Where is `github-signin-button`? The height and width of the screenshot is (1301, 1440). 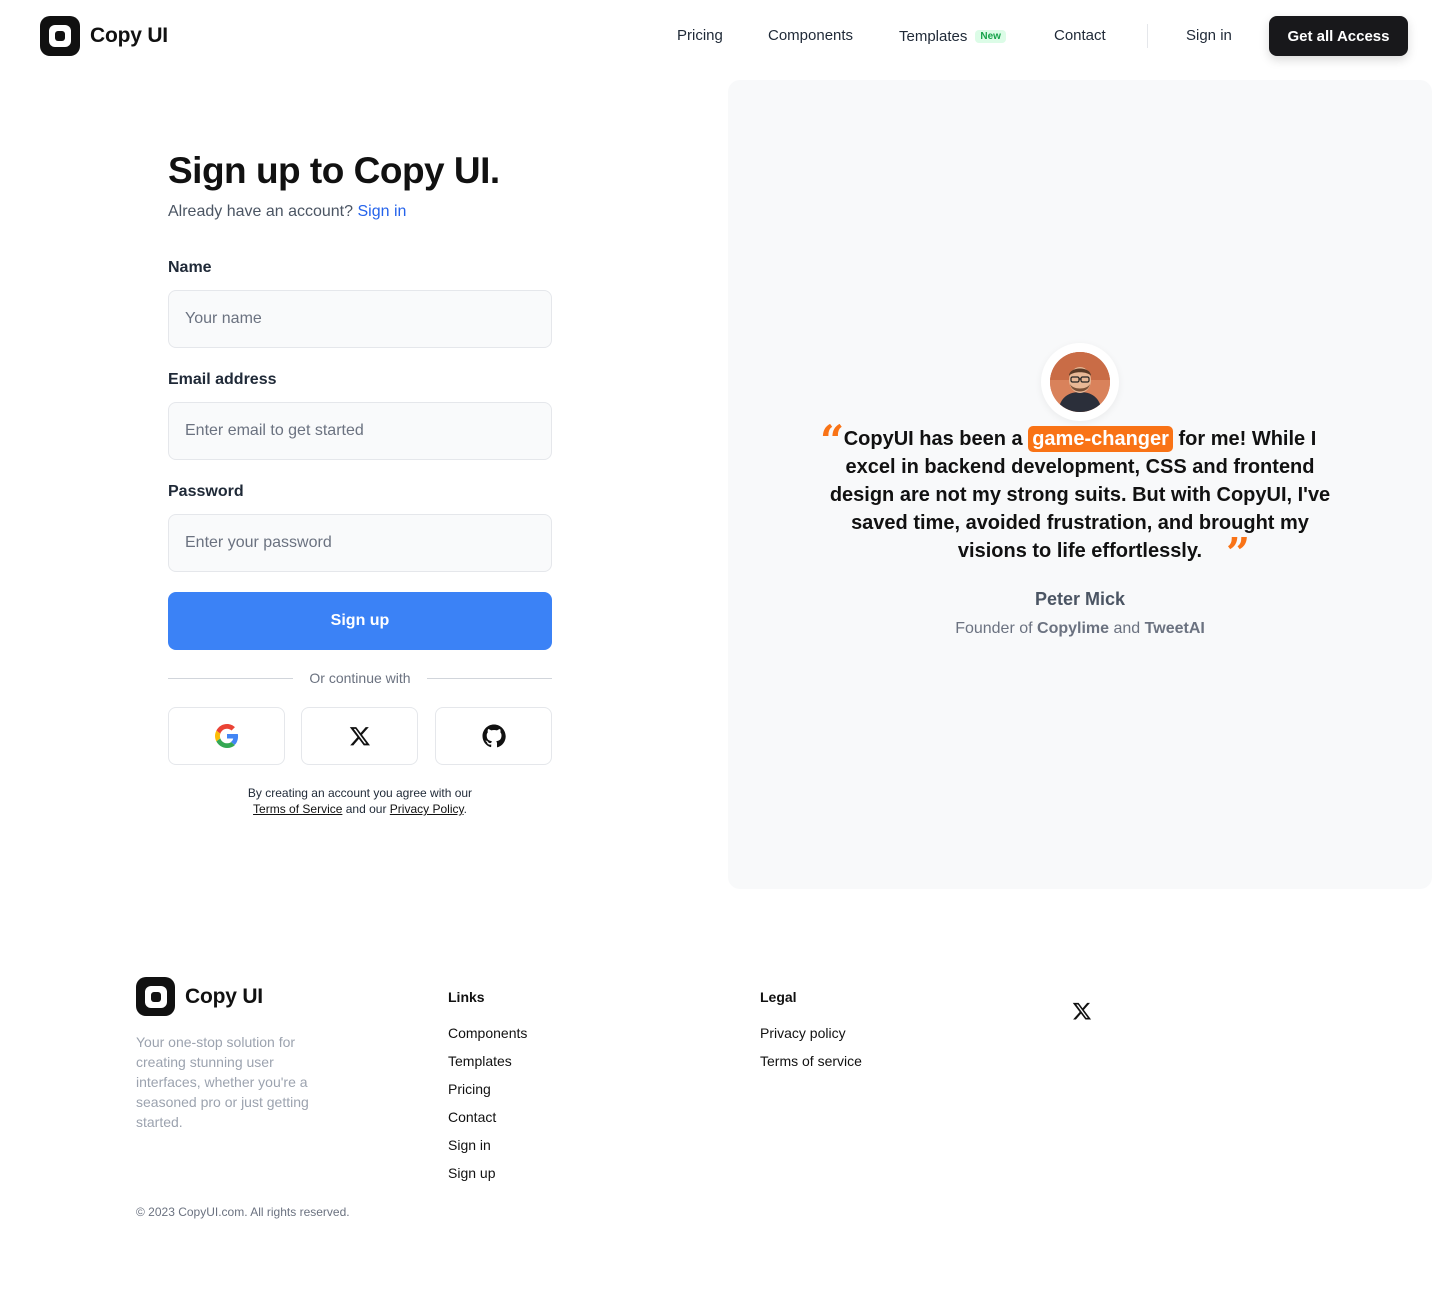 github-signin-button is located at coordinates (493, 736).